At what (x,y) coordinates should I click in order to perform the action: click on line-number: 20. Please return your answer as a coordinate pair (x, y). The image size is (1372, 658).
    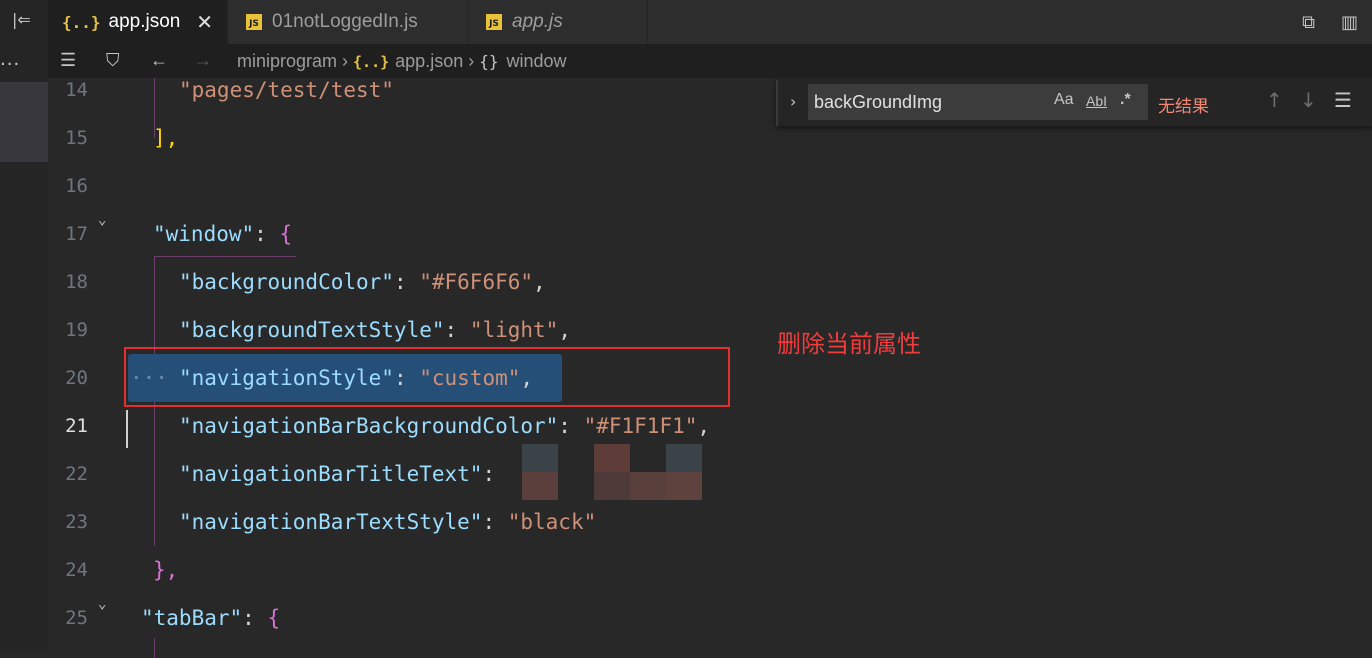
    Looking at the image, I should click on (76, 378).